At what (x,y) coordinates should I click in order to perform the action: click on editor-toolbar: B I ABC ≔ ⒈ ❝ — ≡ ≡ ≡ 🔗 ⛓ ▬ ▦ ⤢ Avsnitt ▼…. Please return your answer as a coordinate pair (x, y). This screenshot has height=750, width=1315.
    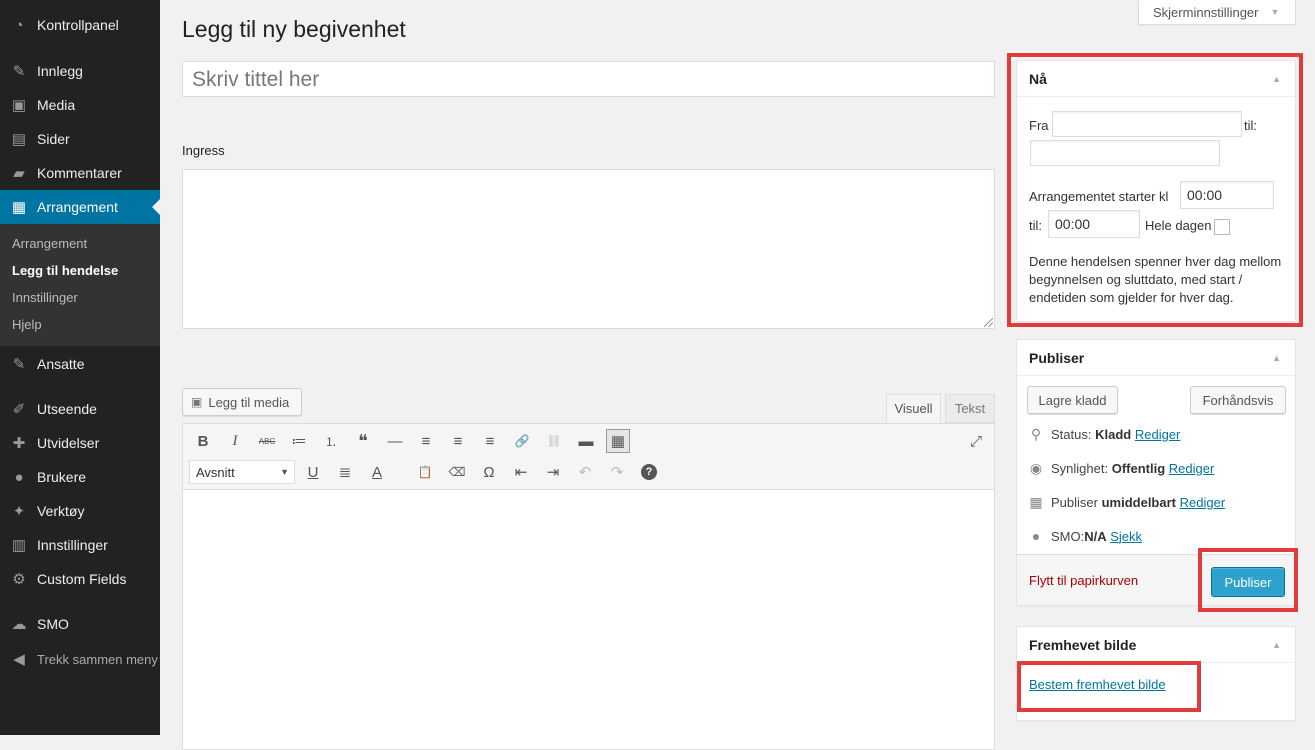
    Looking at the image, I should click on (588, 456).